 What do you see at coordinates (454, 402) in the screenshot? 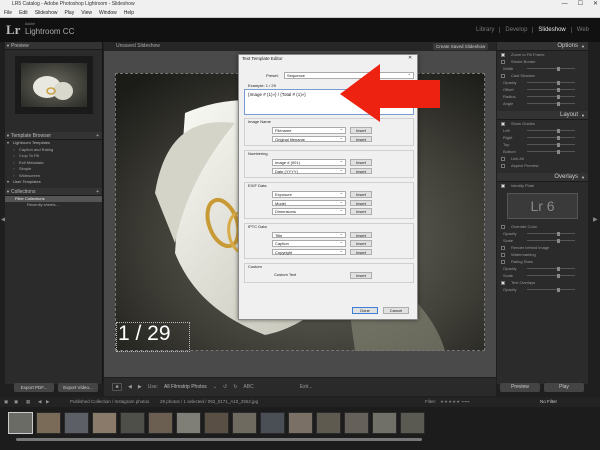
I see `rating-stars-icon: ★★★★★ ▪▪▪▪▪` at bounding box center [454, 402].